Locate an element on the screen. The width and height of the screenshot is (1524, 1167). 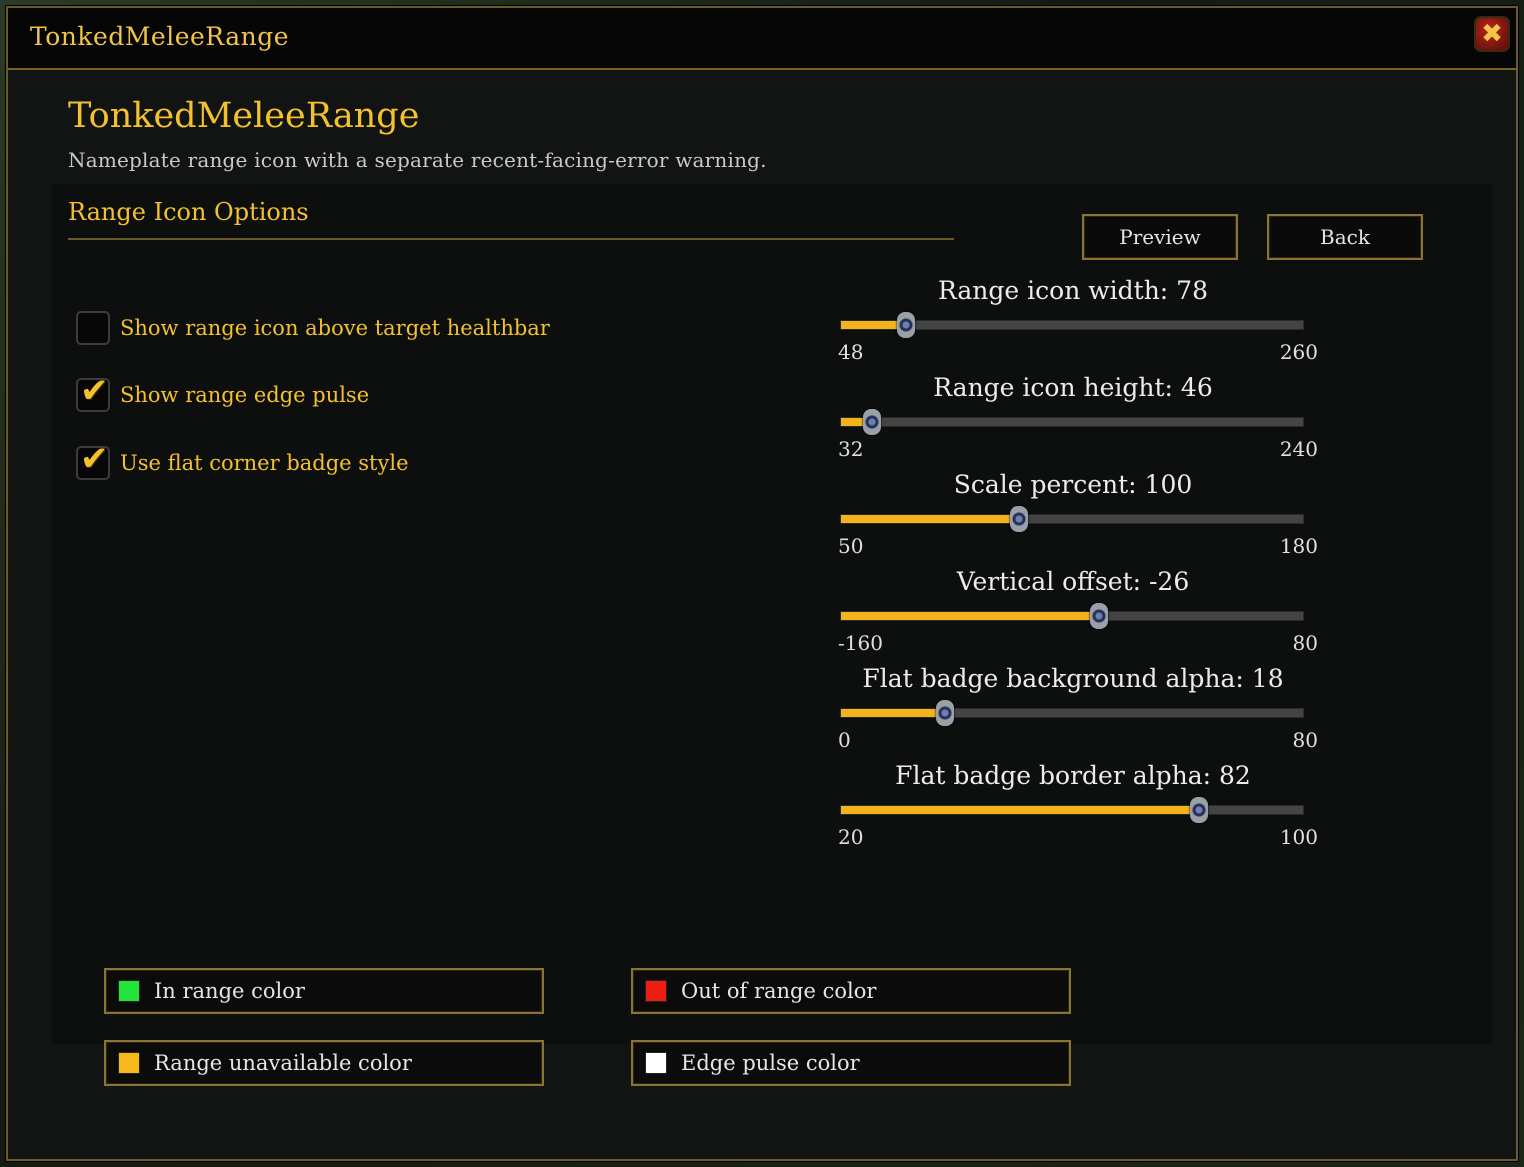
checkbox-label: Use flat corner badge style is located at coordinates (264, 463).